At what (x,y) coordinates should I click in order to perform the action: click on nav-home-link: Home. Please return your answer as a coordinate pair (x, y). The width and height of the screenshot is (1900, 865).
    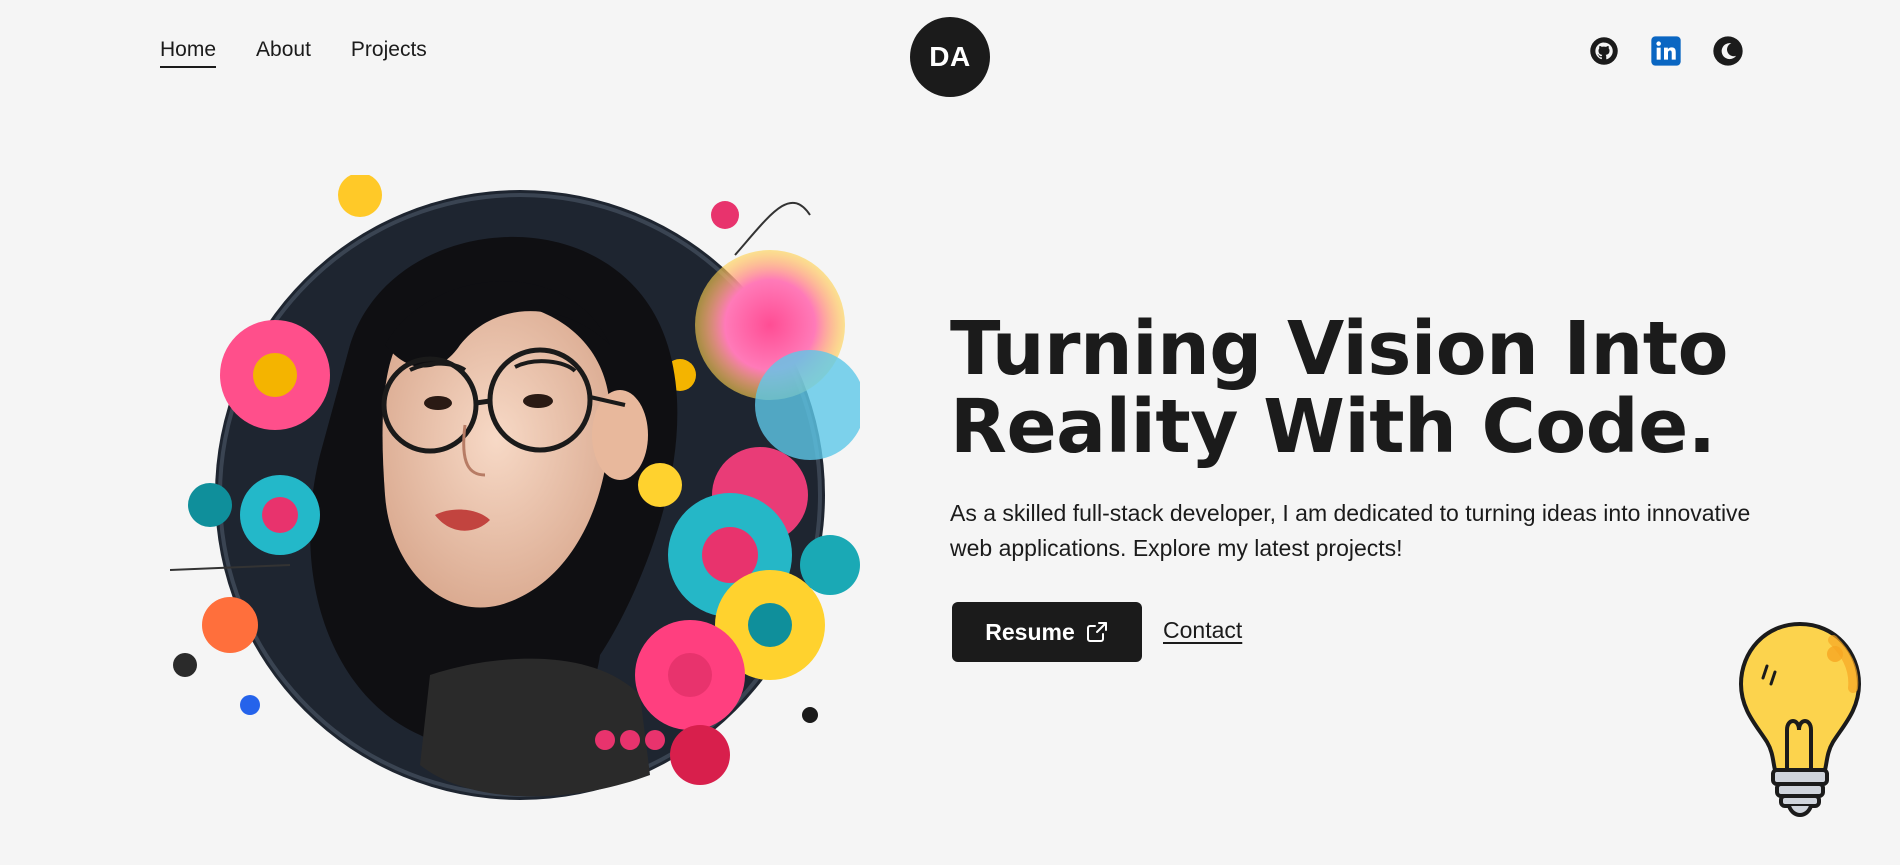
    Looking at the image, I should click on (188, 53).